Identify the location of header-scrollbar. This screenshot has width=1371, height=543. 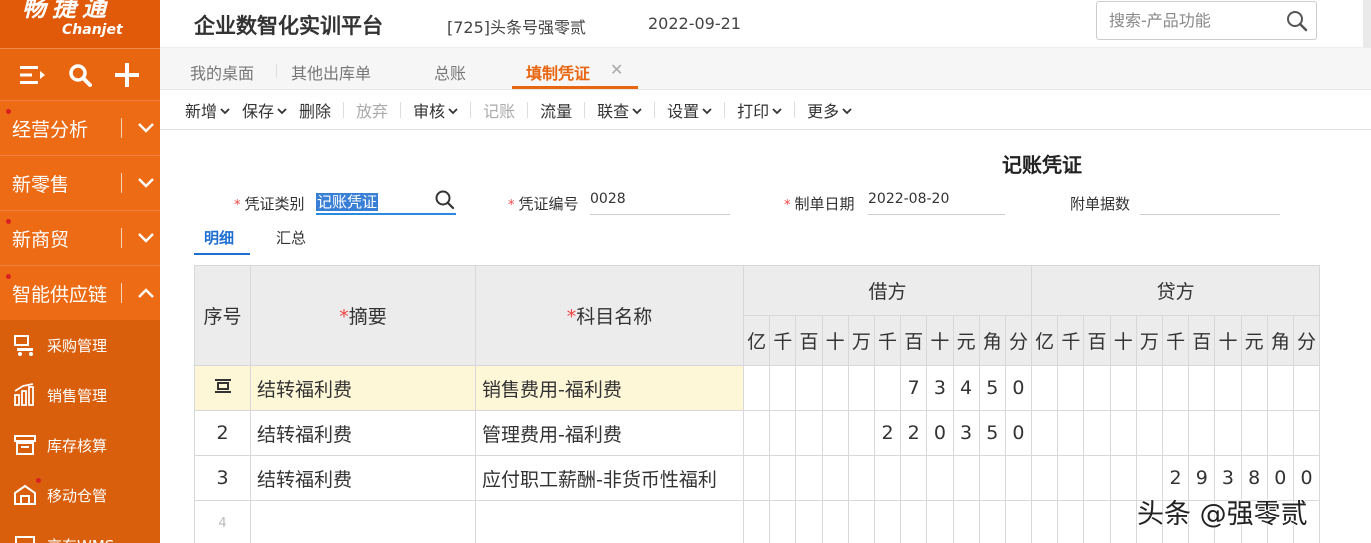
(1367, 24).